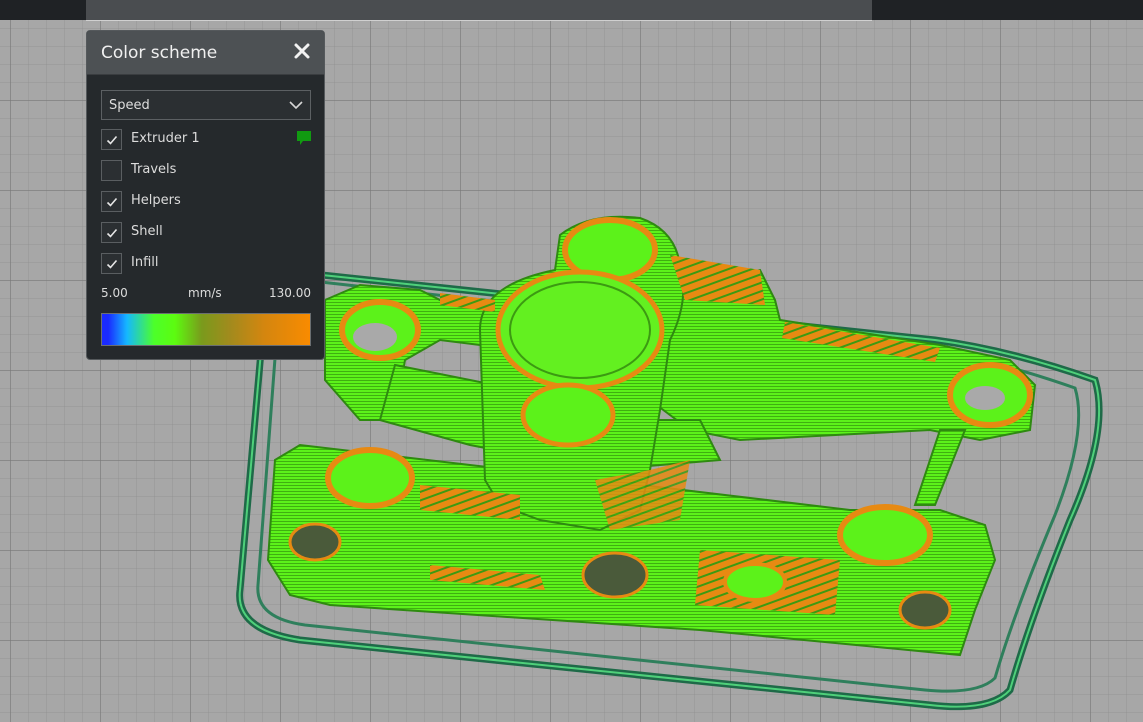  What do you see at coordinates (580, 330) in the screenshot?
I see `model-bore` at bounding box center [580, 330].